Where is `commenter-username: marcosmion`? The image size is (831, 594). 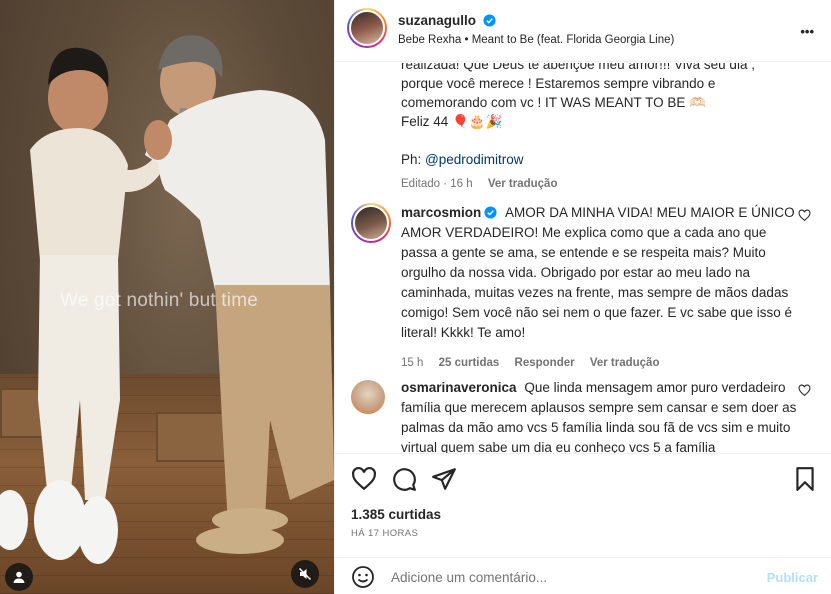
commenter-username: marcosmion is located at coordinates (441, 212).